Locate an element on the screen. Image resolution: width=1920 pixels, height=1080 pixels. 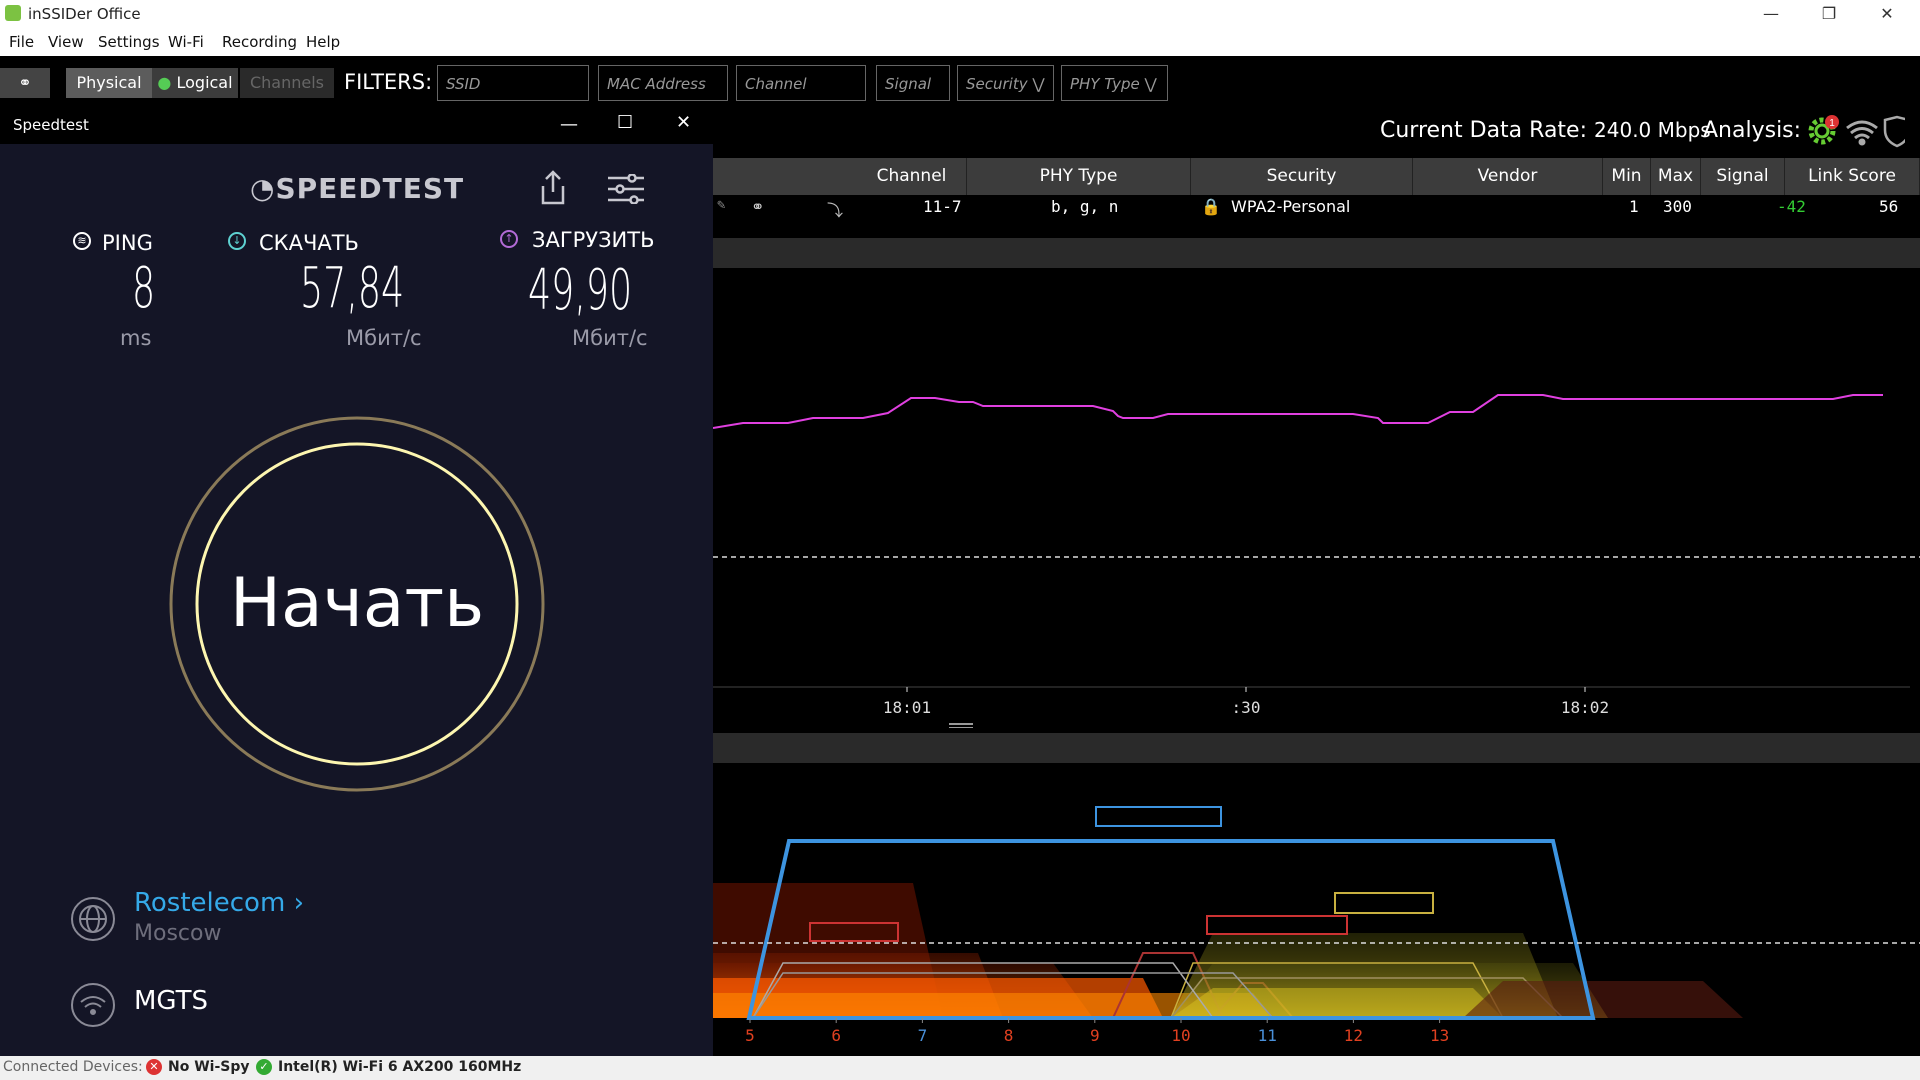
provider-link: Rostelecom › is located at coordinates (219, 903).